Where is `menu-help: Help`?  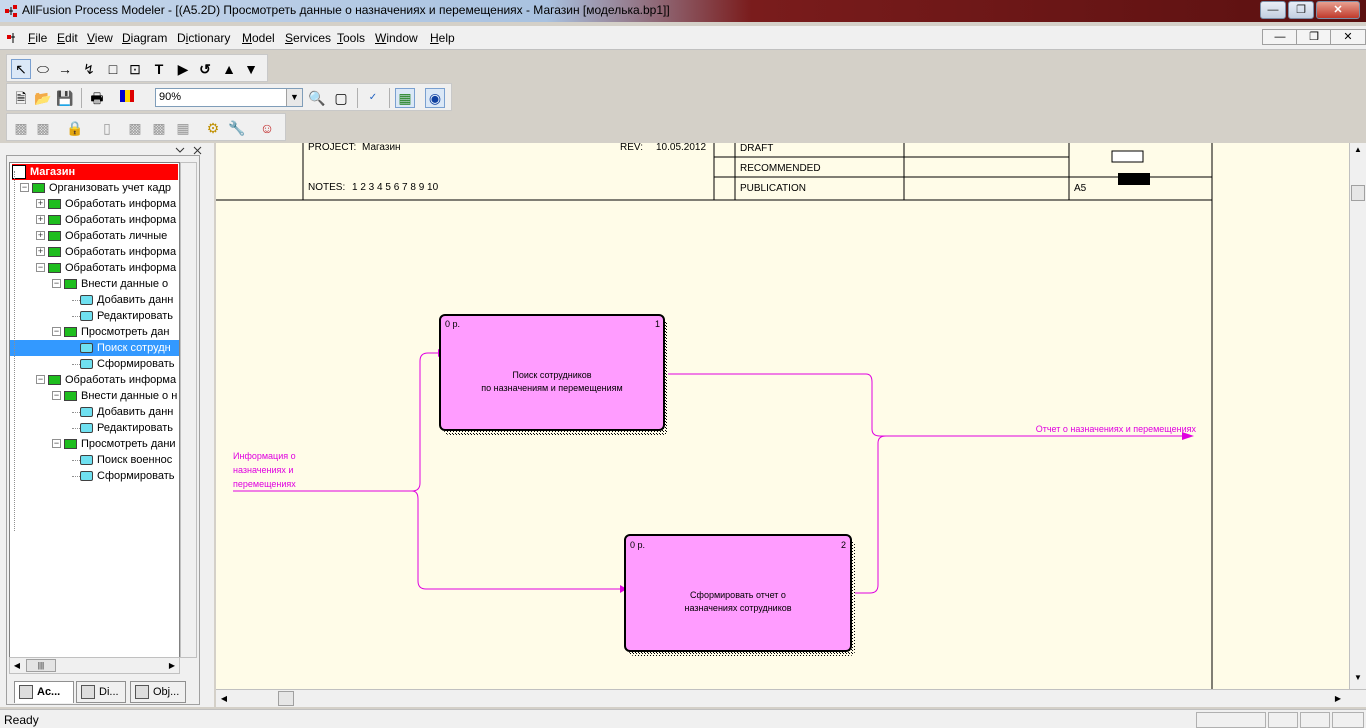
menu-help: Help is located at coordinates (442, 38).